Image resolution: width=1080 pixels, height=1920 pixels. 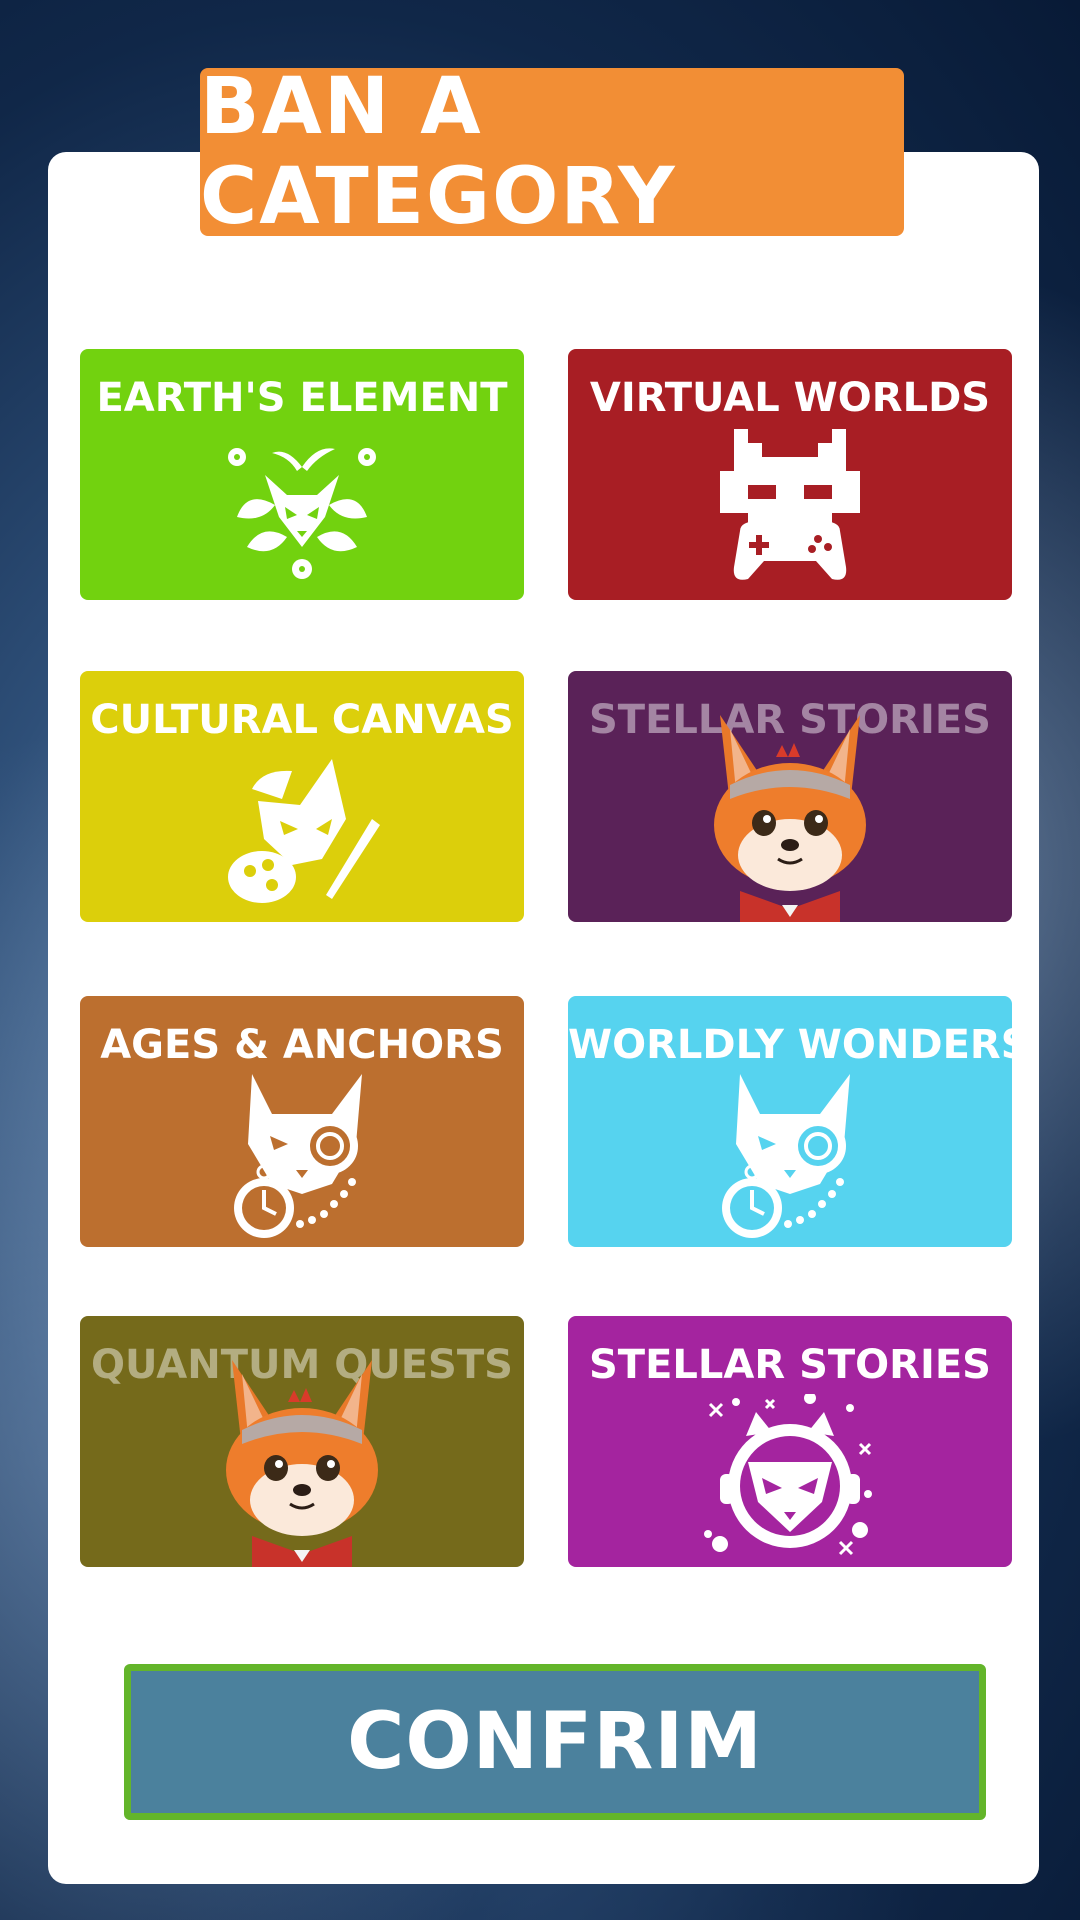 I want to click on category-tile-virtual-worlds: VIRTUAL WORLDS, so click(x=790, y=474).